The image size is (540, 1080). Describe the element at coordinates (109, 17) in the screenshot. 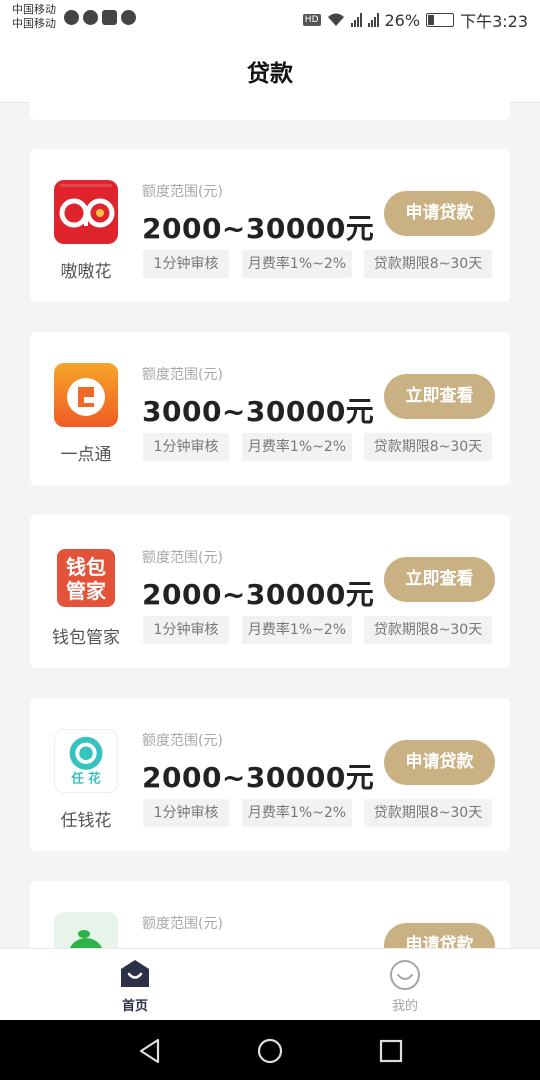

I see `missed-call-icon` at that location.